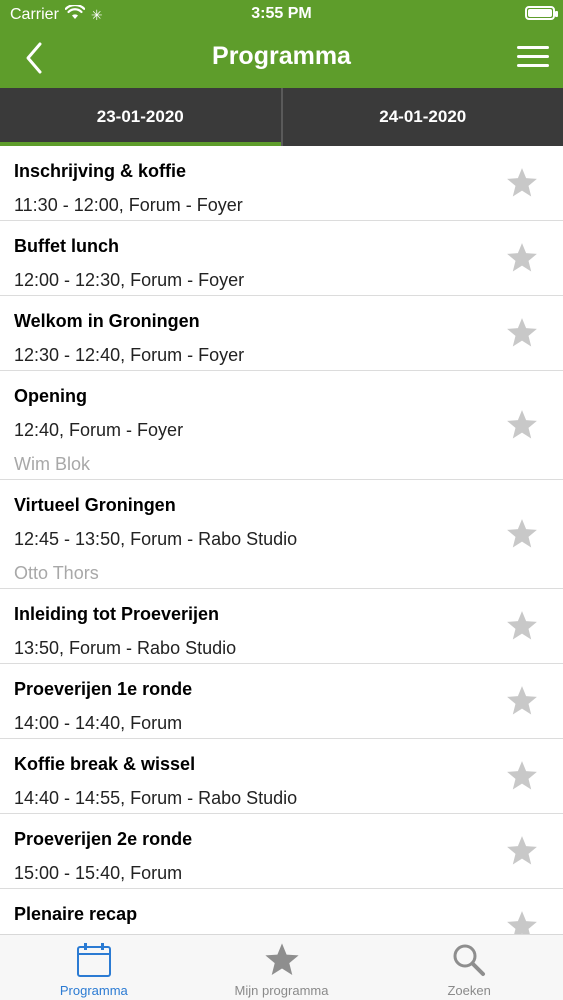 This screenshot has width=563, height=1000. Describe the element at coordinates (52, 464) in the screenshot. I see `item-speaker: Wim Blok` at that location.